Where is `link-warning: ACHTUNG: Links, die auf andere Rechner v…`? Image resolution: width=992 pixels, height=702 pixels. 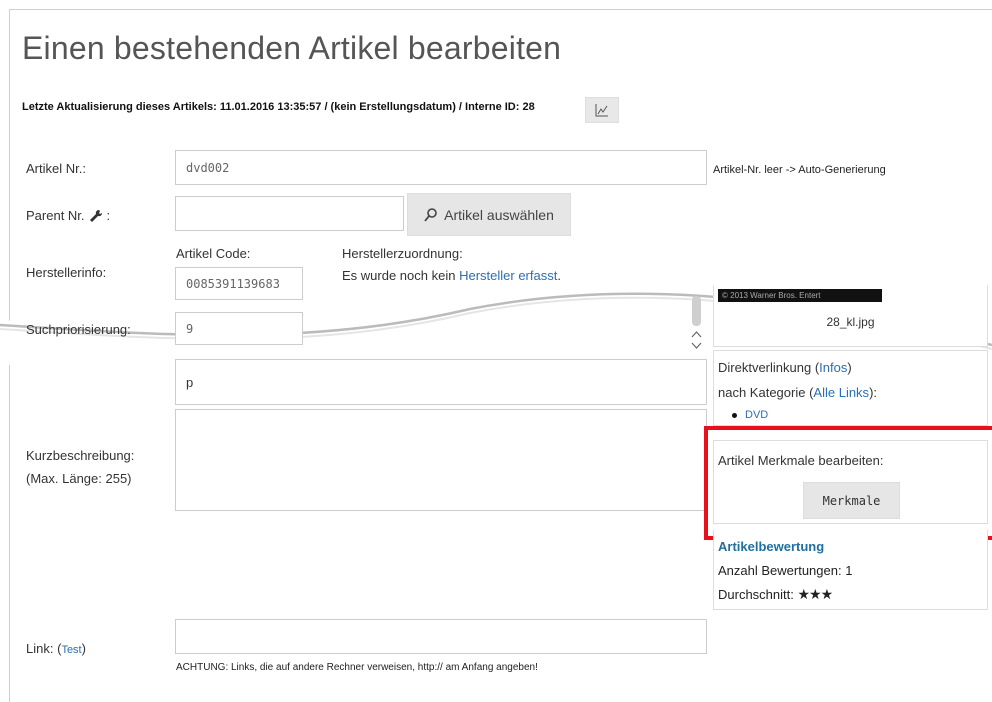
link-warning: ACHTUNG: Links, die auf andere Rechner v… is located at coordinates (357, 667).